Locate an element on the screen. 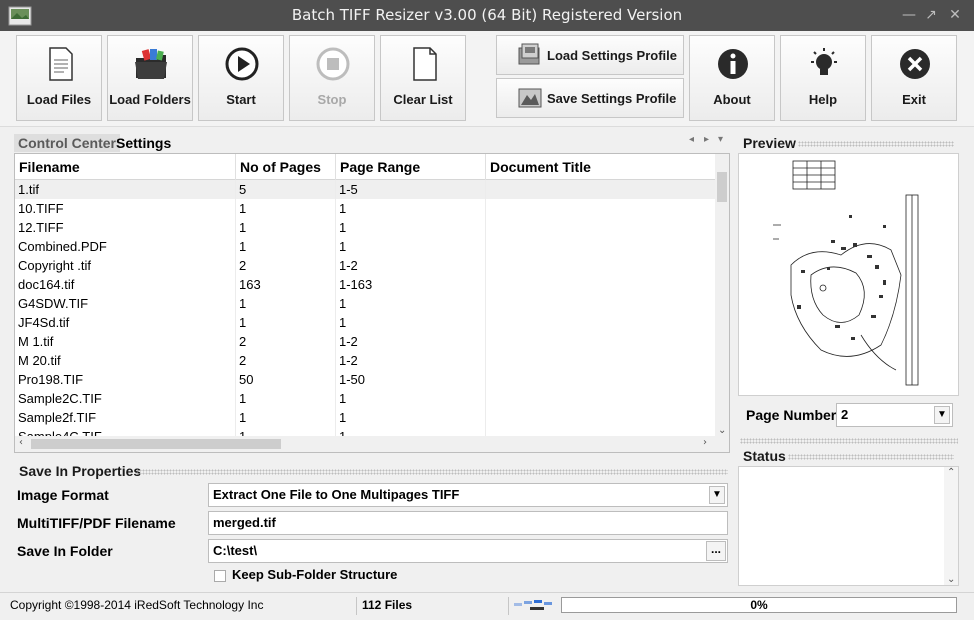 Image resolution: width=974 pixels, height=620 pixels. table-row: Pro198.TIF 50 1-50 is located at coordinates (365, 379).